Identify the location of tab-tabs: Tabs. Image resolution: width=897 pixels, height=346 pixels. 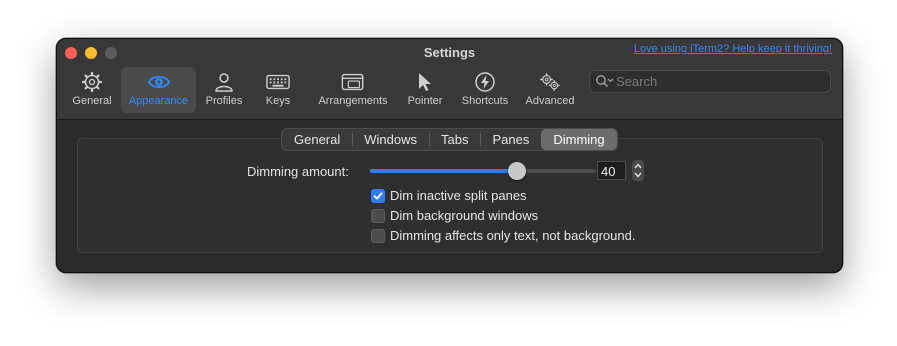
(454, 139).